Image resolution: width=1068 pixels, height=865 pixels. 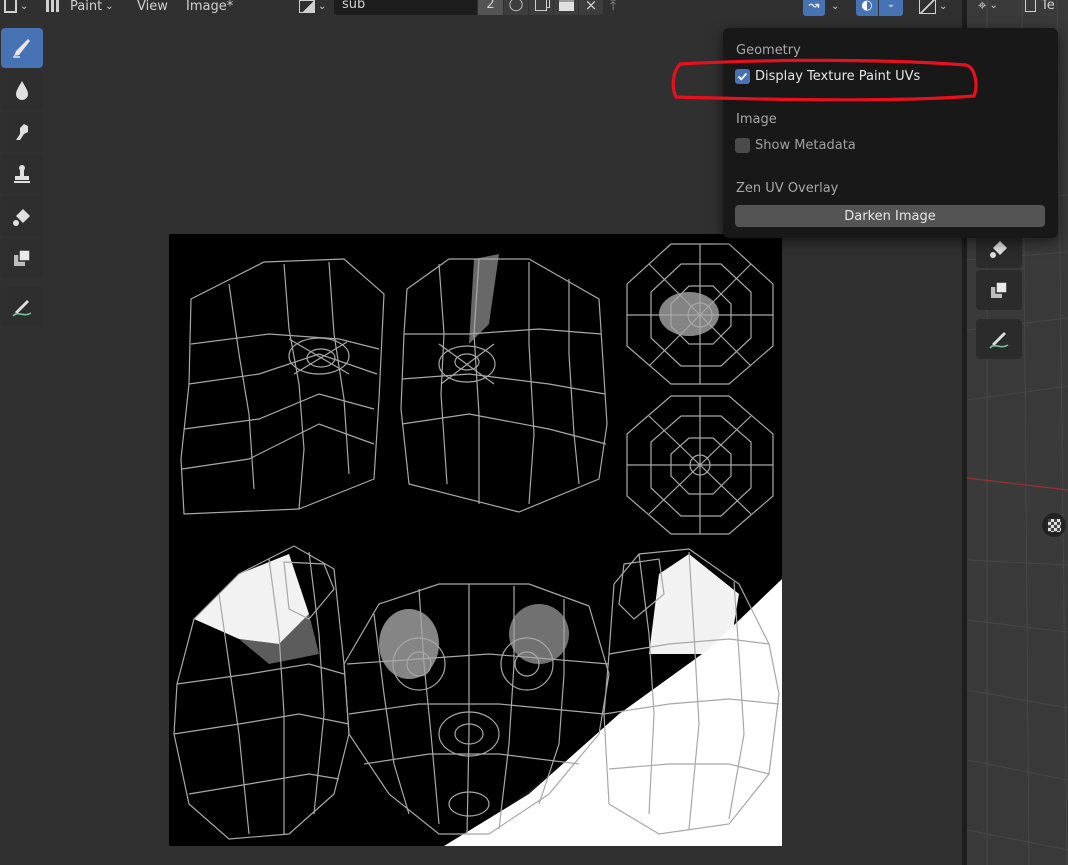 I want to click on show-metadata-checkbox: Show Metadata, so click(x=795, y=145).